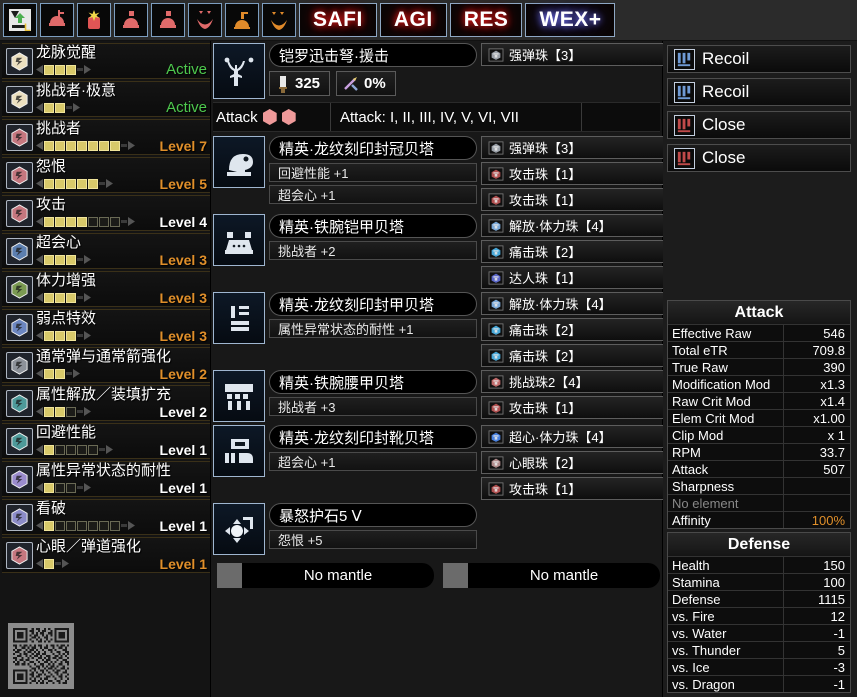 The image size is (857, 697). Describe the element at coordinates (106, 365) in the screenshot. I see `skill-row: 通常弹与通常箭强化 Level 2` at that location.